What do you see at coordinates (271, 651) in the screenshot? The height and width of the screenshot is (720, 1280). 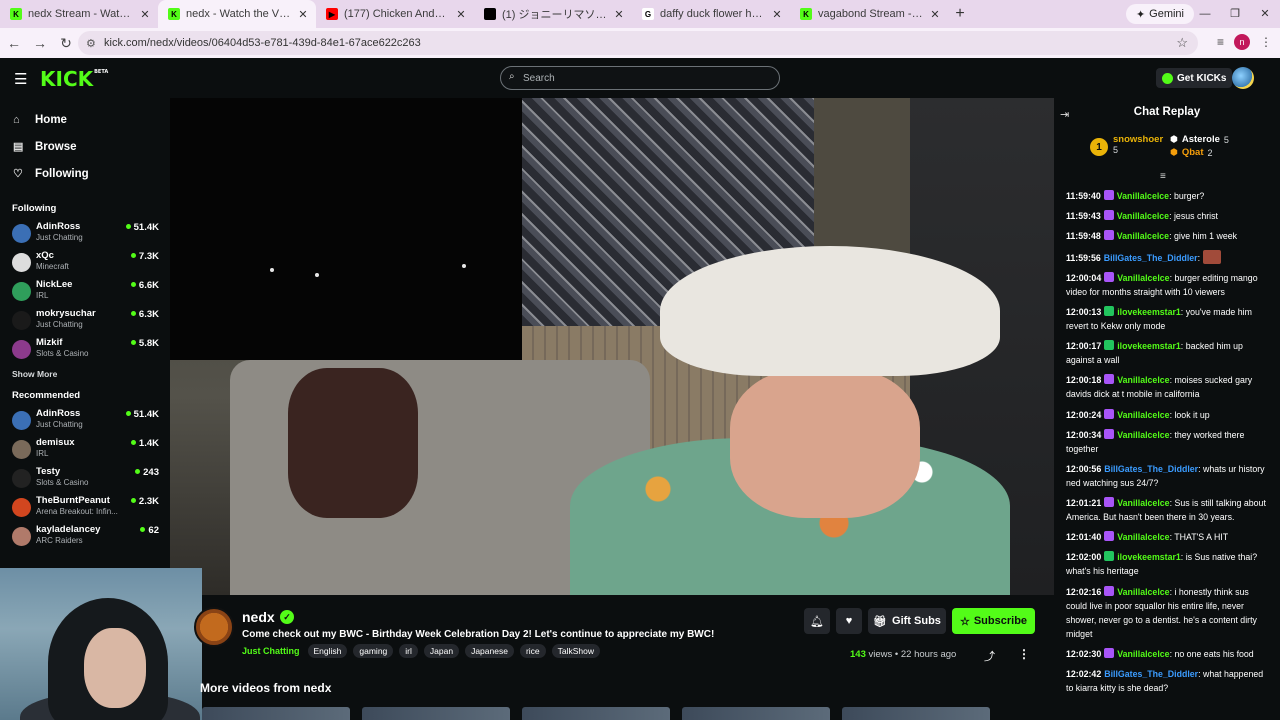 I see `category-link: Just Chatting` at bounding box center [271, 651].